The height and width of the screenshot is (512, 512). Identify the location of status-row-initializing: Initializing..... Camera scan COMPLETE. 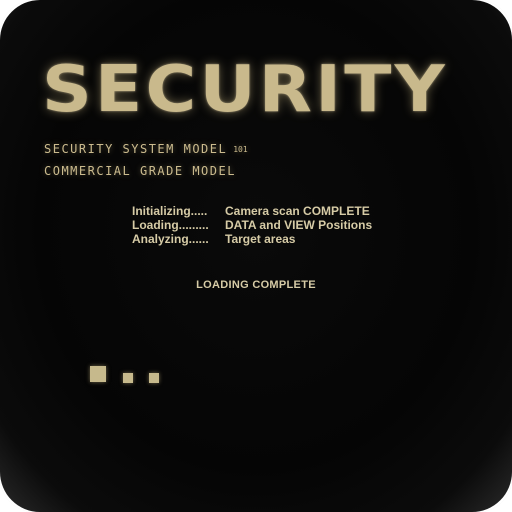
(252, 211).